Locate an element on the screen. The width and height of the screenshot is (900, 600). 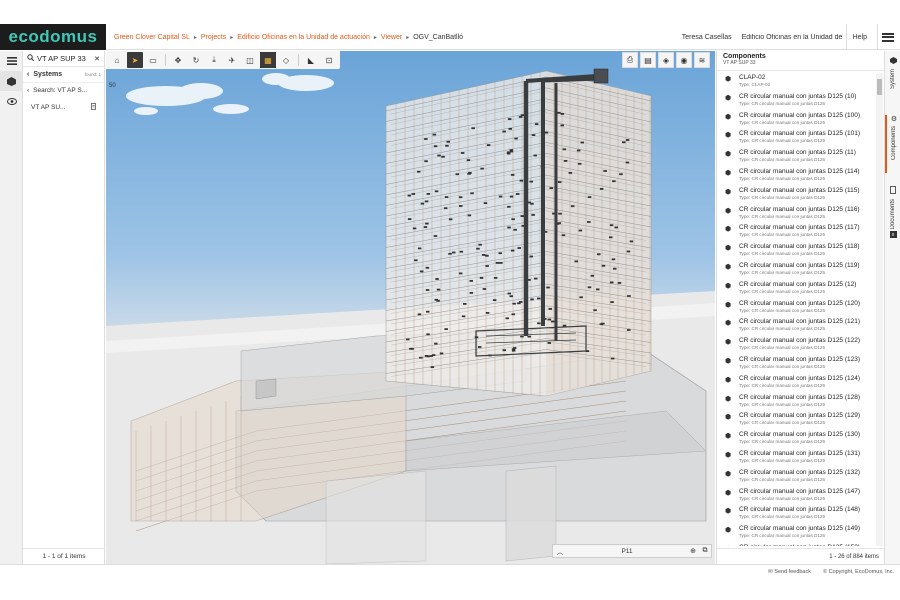
component-name: CR circular manual con juntas D125 (119) is located at coordinates (799, 265).